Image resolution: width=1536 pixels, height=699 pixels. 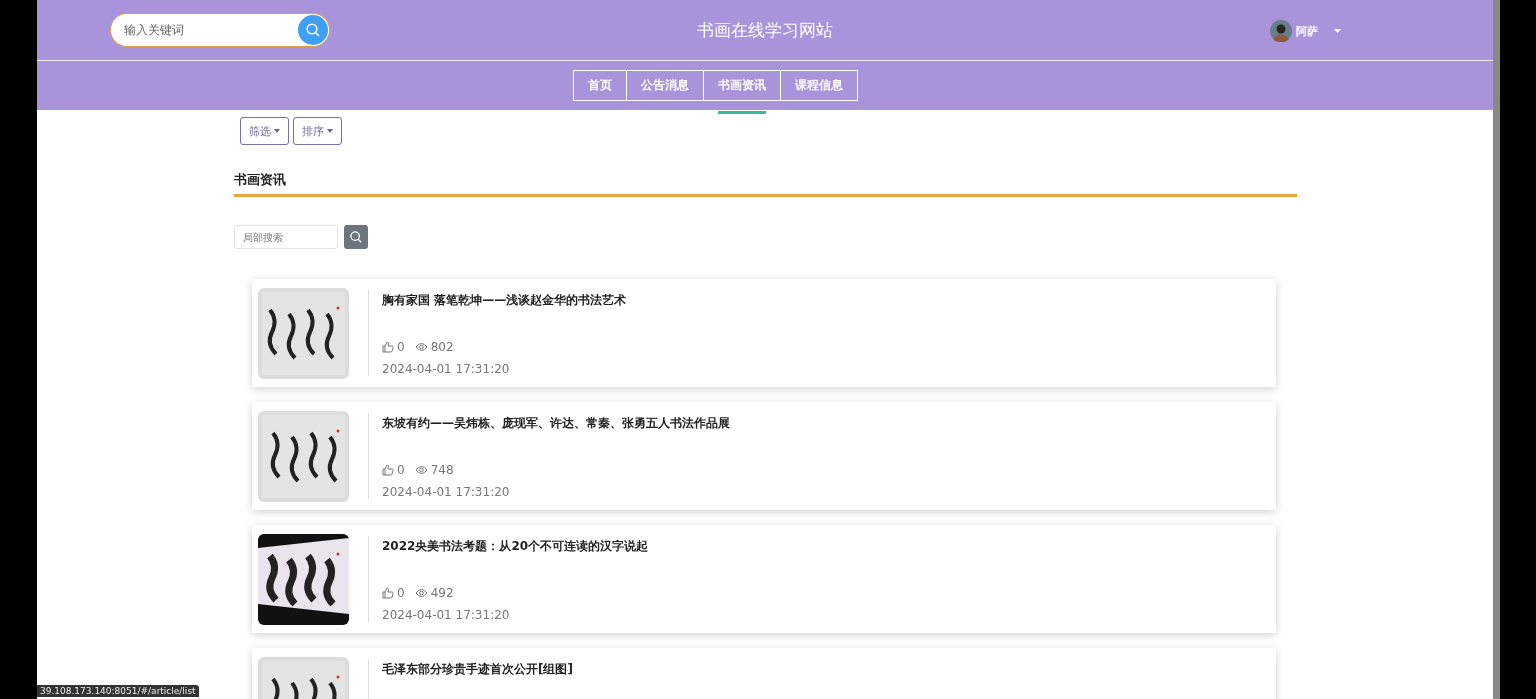 I want to click on site-title: 书画在线学习网站, so click(x=765, y=30).